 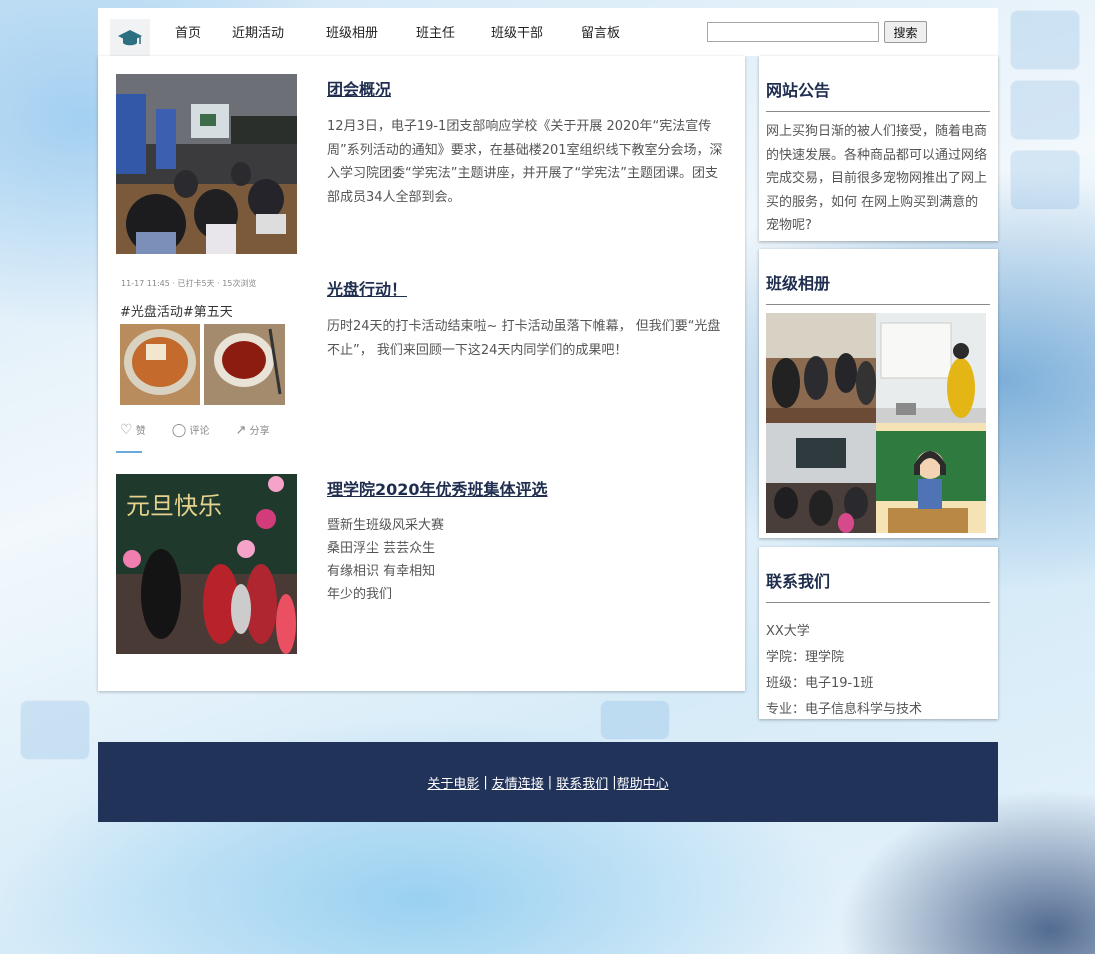 What do you see at coordinates (352, 31) in the screenshot?
I see `nav-item-class-album: 班级相册` at bounding box center [352, 31].